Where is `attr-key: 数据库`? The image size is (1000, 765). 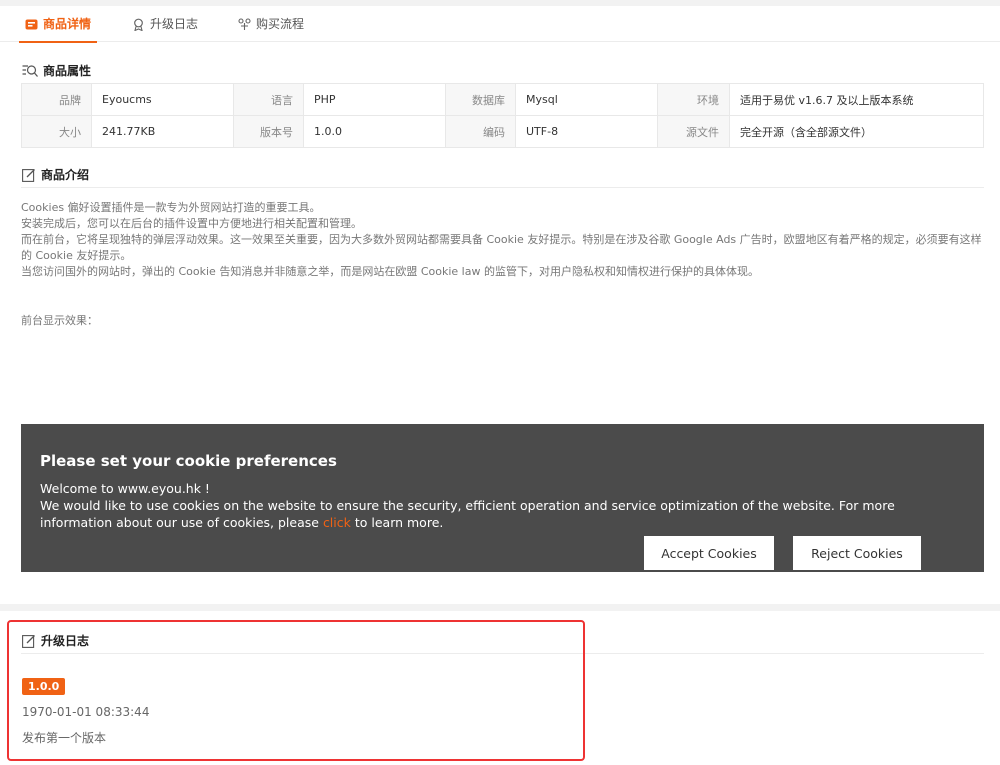
attr-key: 数据库 is located at coordinates (480, 99).